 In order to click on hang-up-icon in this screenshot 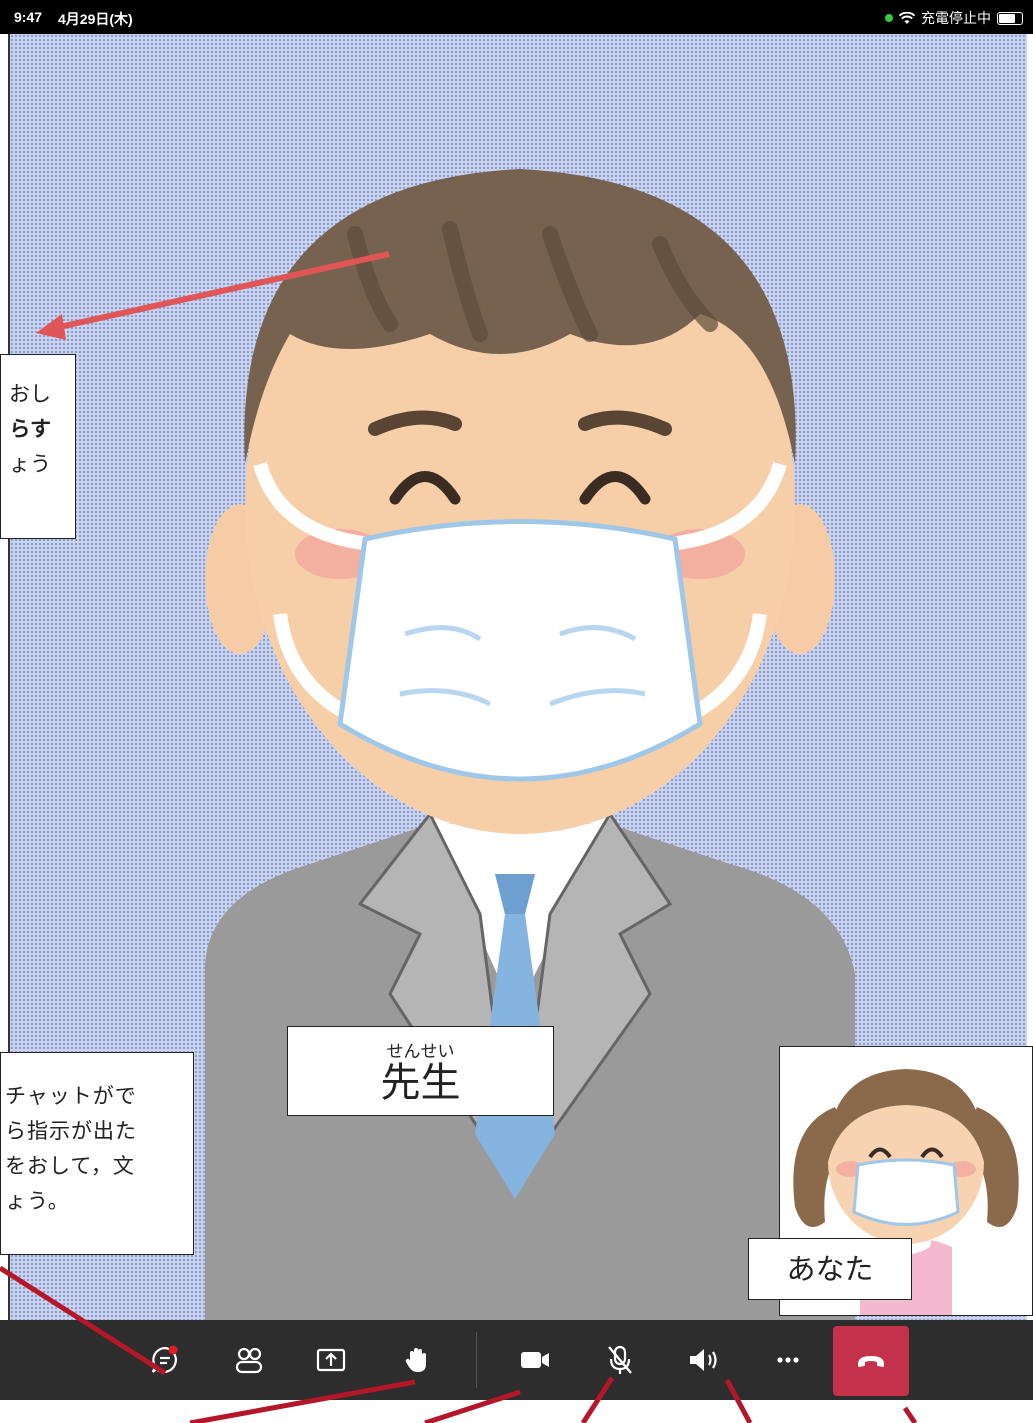, I will do `click(871, 1361)`.